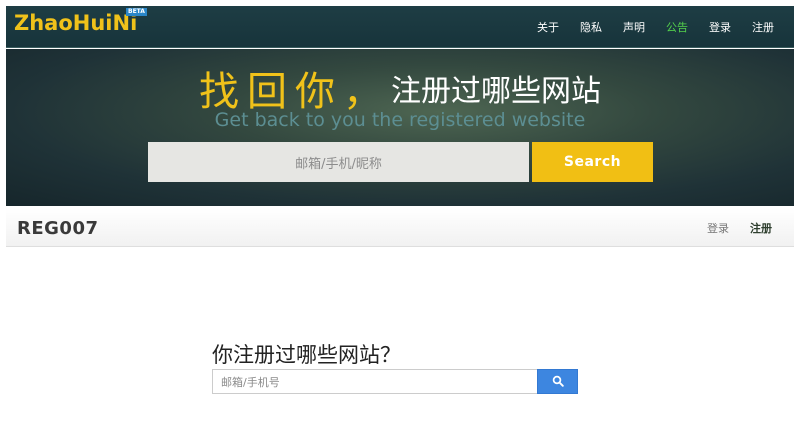 Image resolution: width=800 pixels, height=426 pixels. What do you see at coordinates (634, 27) in the screenshot?
I see `nav-item-statement: 声明` at bounding box center [634, 27].